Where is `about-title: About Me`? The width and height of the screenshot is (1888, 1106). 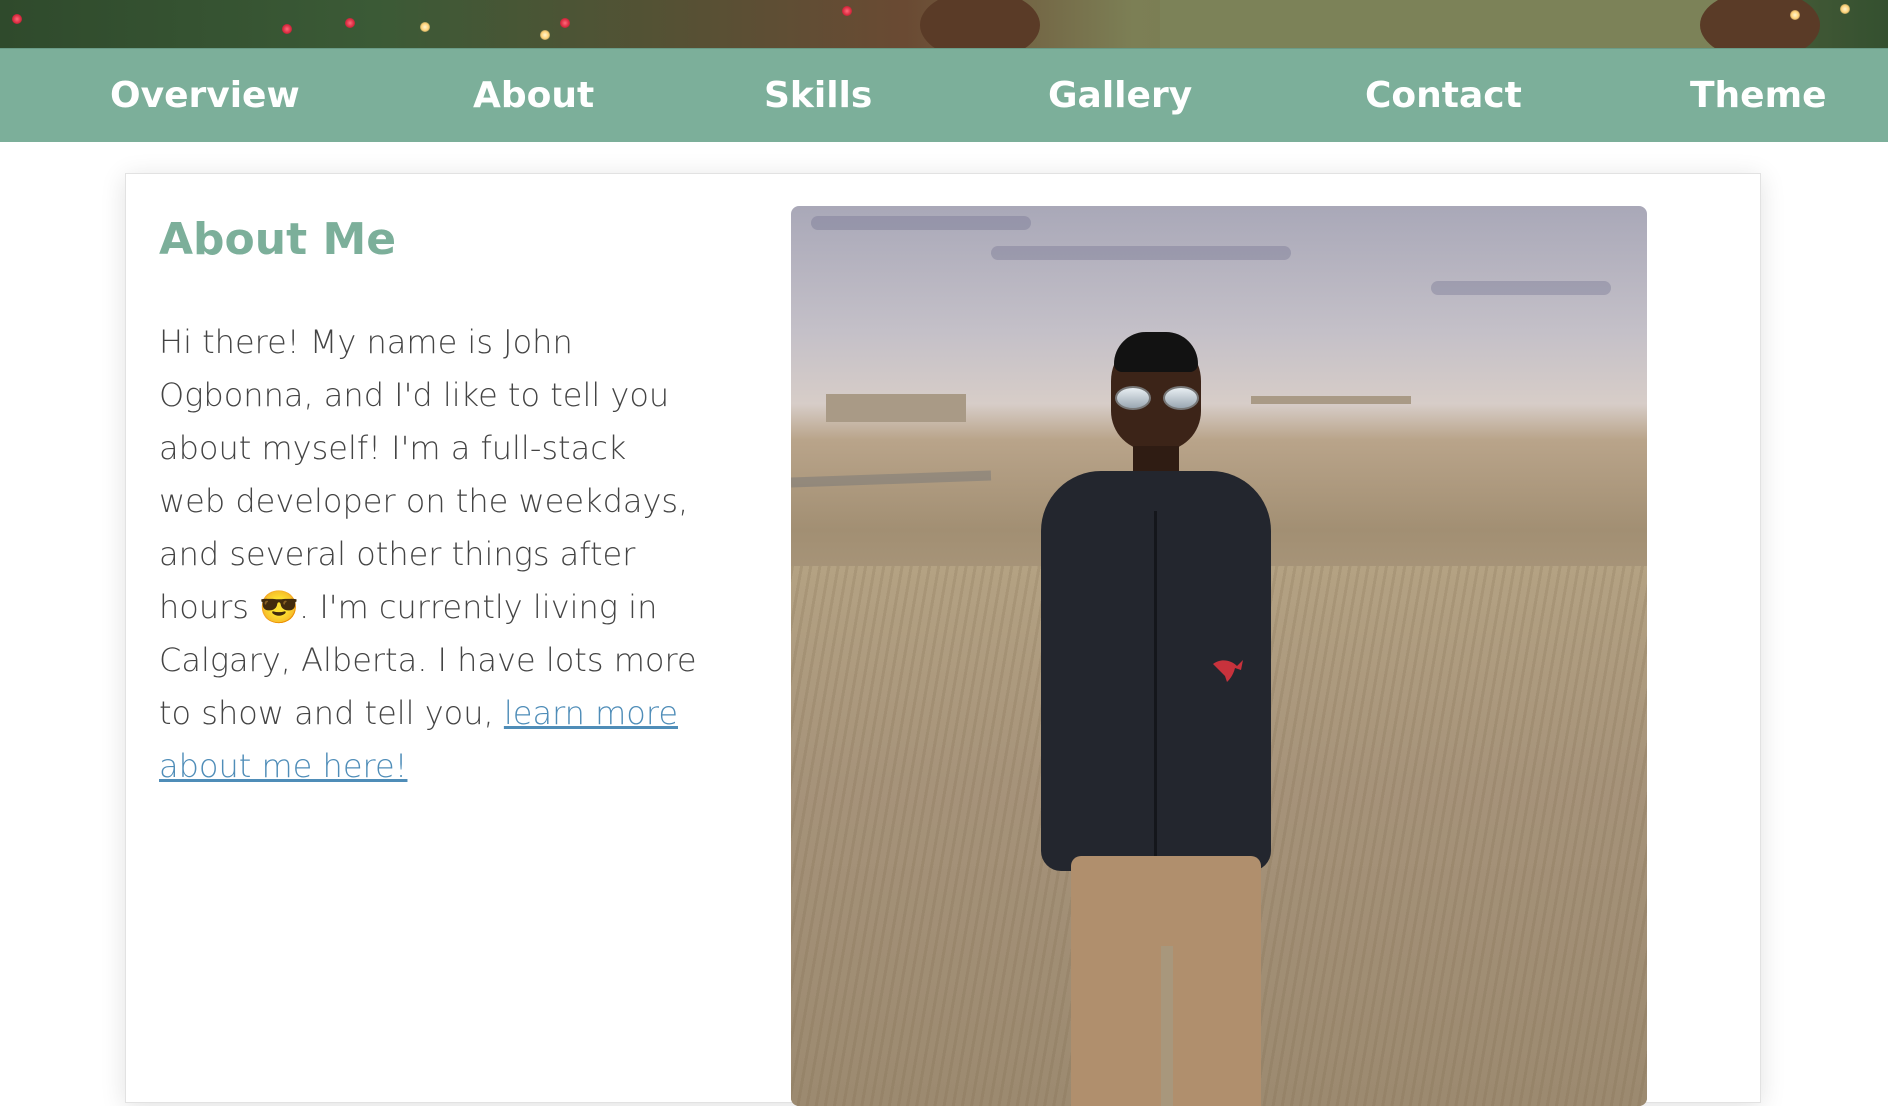
about-title: About Me is located at coordinates (278, 239).